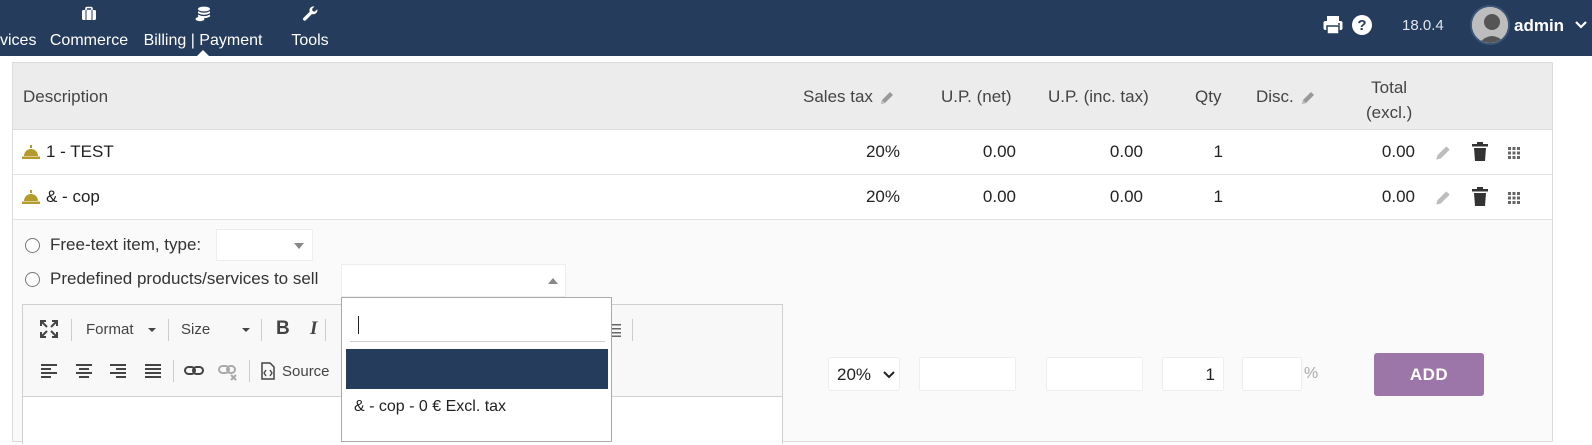  I want to click on source-button: Source, so click(306, 371).